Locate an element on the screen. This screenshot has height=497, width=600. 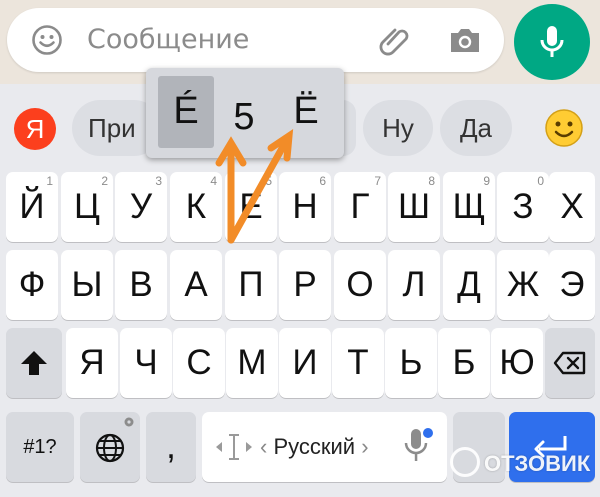
watermark: ОТЗОВИК is located at coordinates (520, 464).